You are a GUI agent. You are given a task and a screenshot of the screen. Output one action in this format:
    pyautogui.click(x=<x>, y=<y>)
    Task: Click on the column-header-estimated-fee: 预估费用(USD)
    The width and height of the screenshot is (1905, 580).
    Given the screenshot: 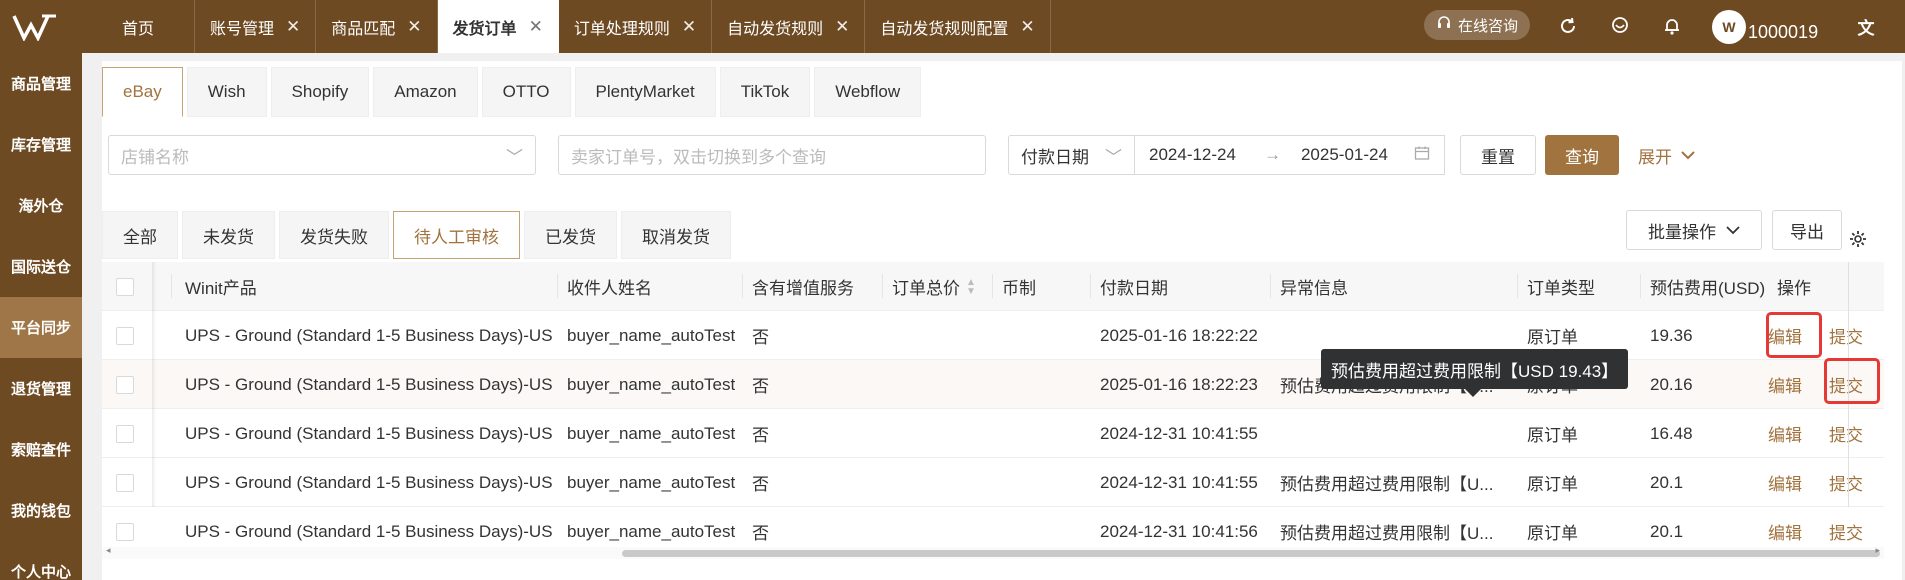 What is the action you would take?
    pyautogui.click(x=1707, y=286)
    